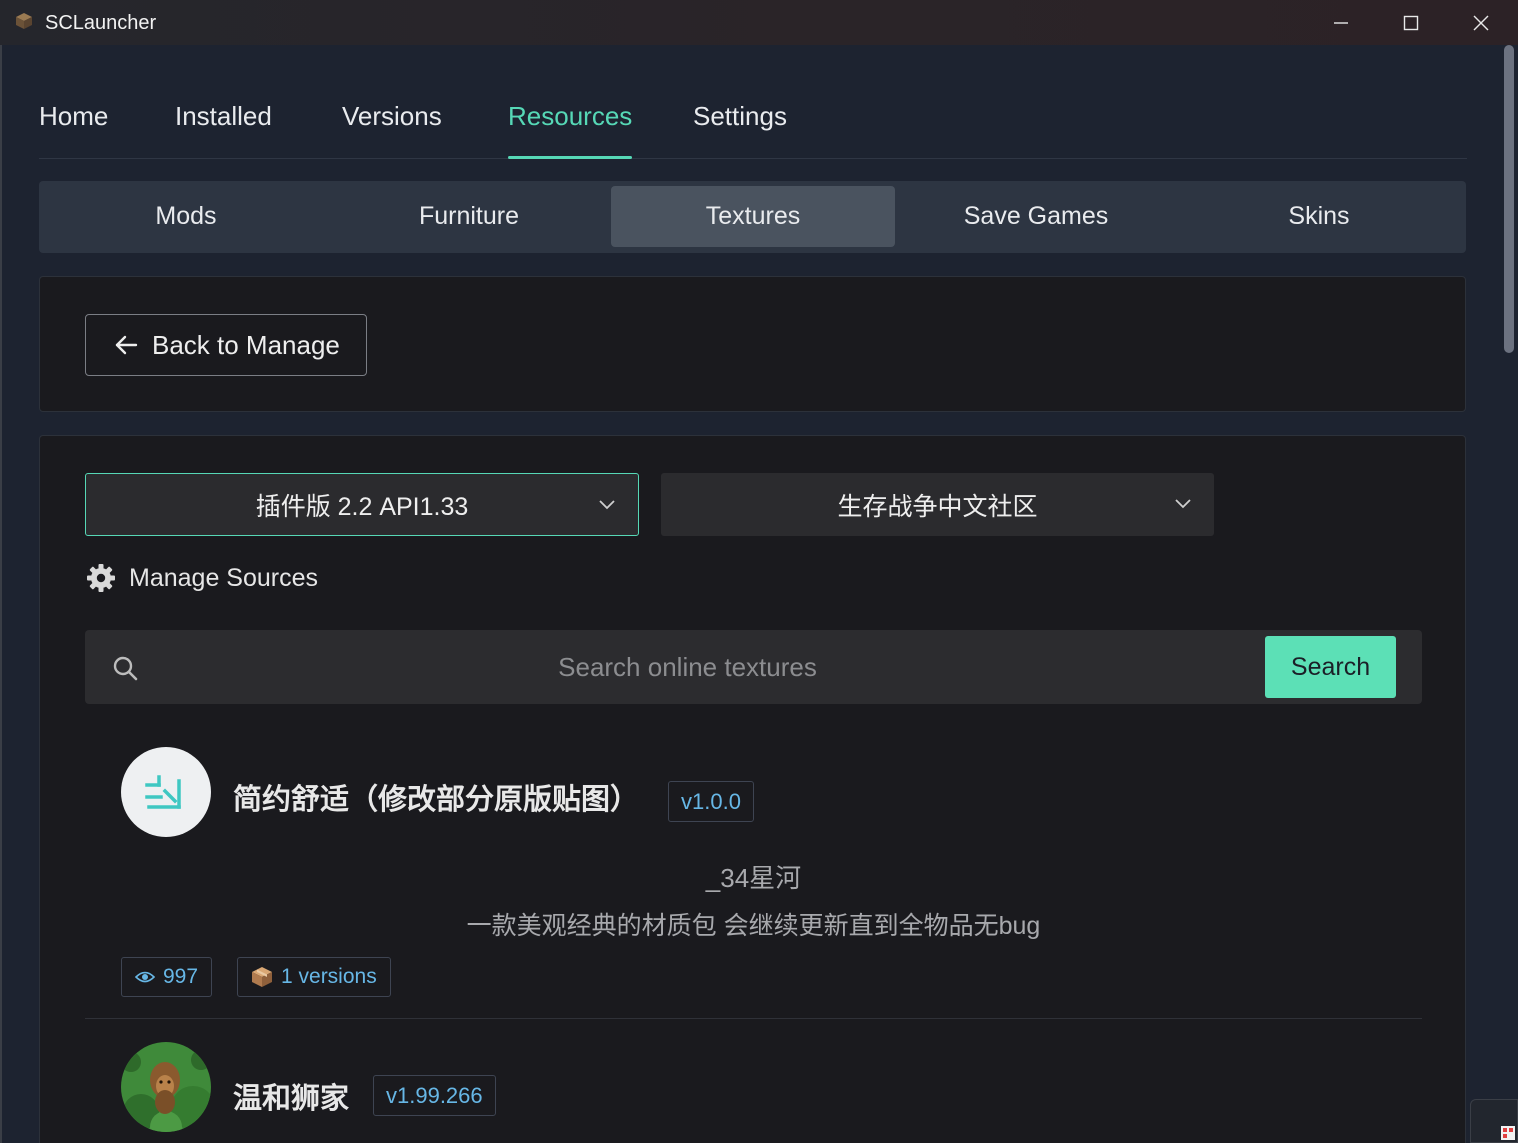  I want to click on manage-sources-link: Manage Sources, so click(201, 578).